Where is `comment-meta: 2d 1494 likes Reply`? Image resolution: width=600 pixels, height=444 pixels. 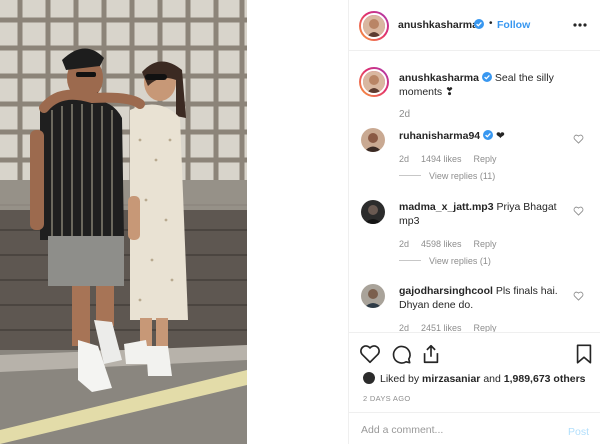 comment-meta: 2d 1494 likes Reply is located at coordinates (454, 159).